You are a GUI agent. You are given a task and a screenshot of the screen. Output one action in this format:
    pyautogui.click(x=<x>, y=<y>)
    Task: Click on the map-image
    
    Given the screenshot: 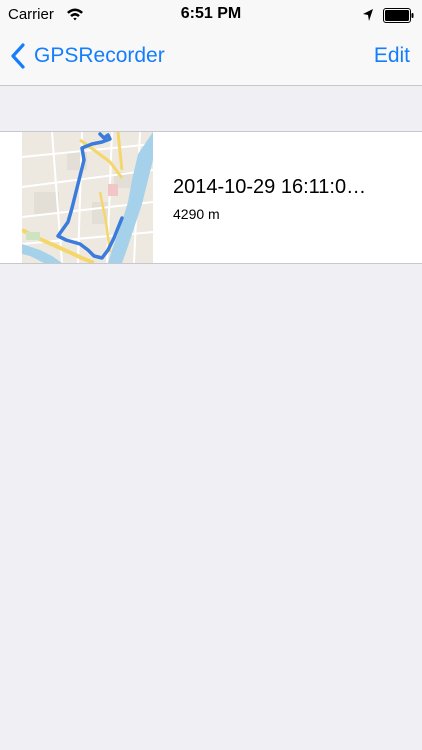 What is the action you would take?
    pyautogui.click(x=87, y=197)
    